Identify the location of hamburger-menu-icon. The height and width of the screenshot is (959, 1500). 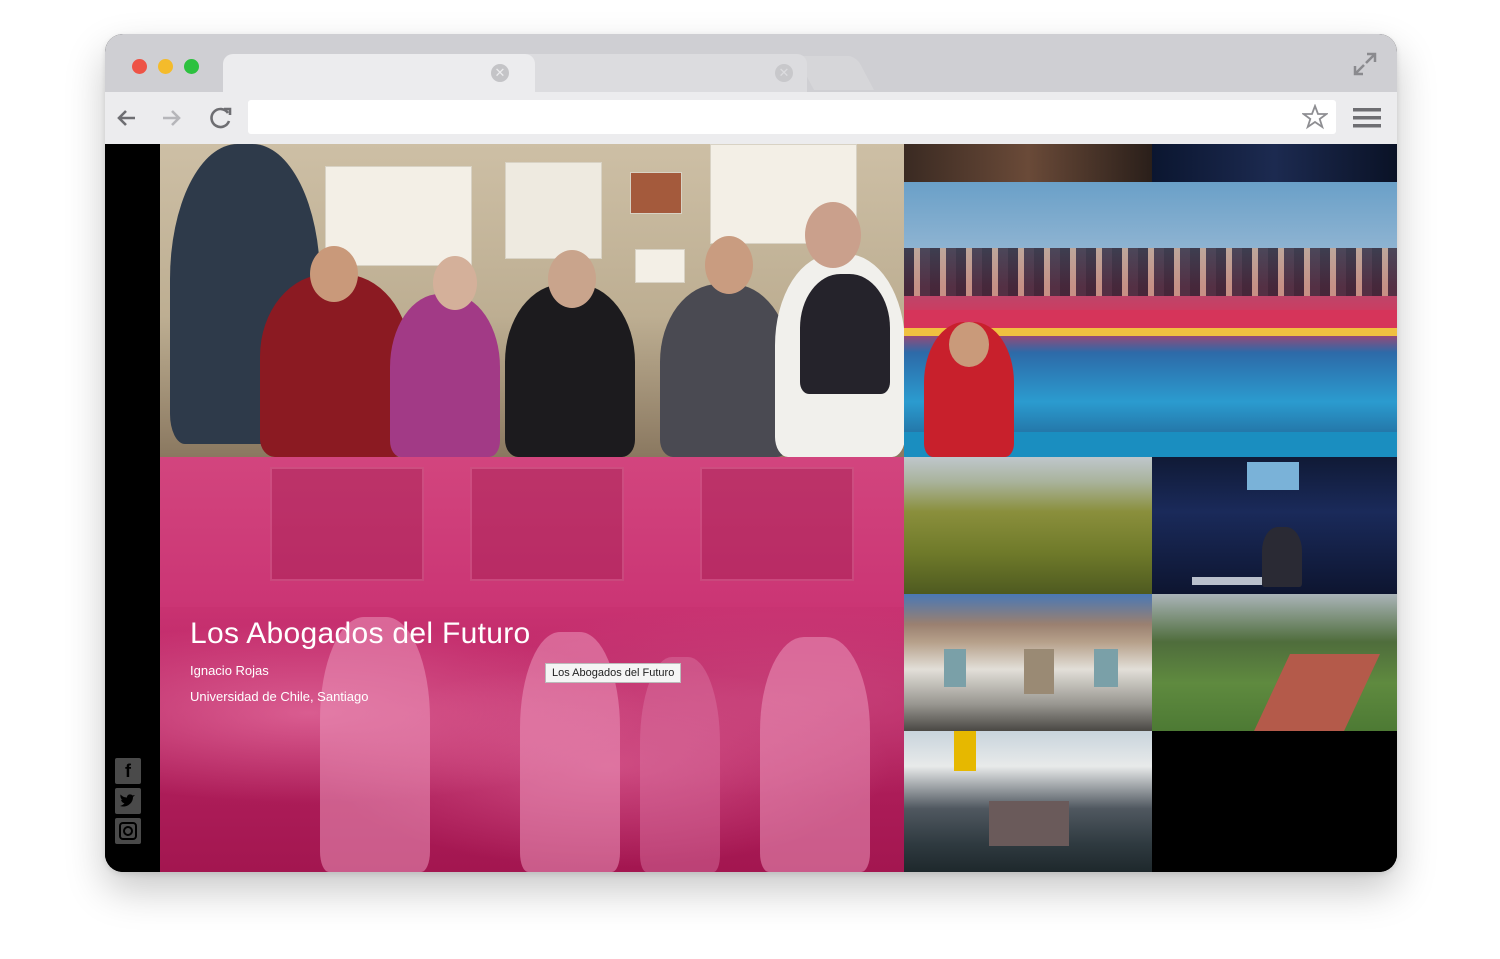
(1367, 118).